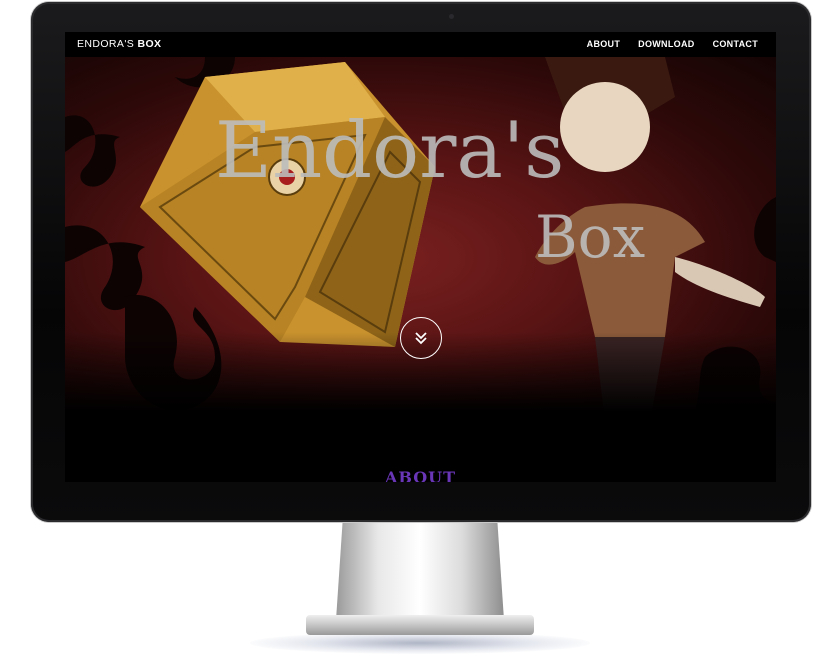 Image resolution: width=835 pixels, height=668 pixels. I want to click on monitor-stand, so click(420, 570).